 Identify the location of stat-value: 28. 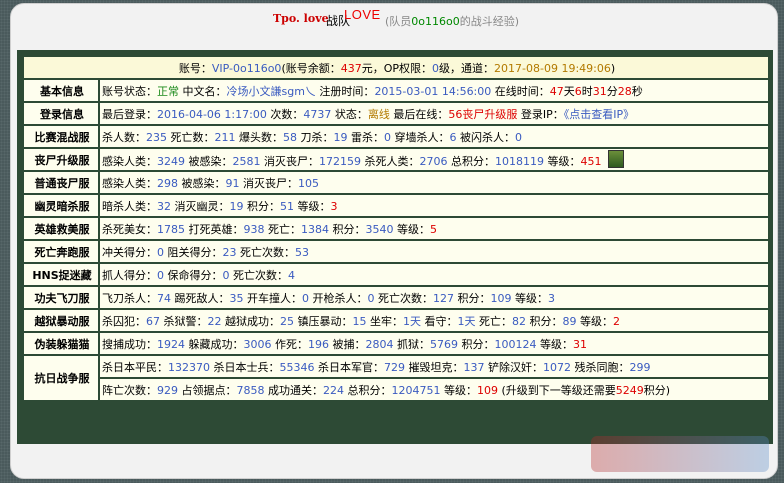
(624, 91).